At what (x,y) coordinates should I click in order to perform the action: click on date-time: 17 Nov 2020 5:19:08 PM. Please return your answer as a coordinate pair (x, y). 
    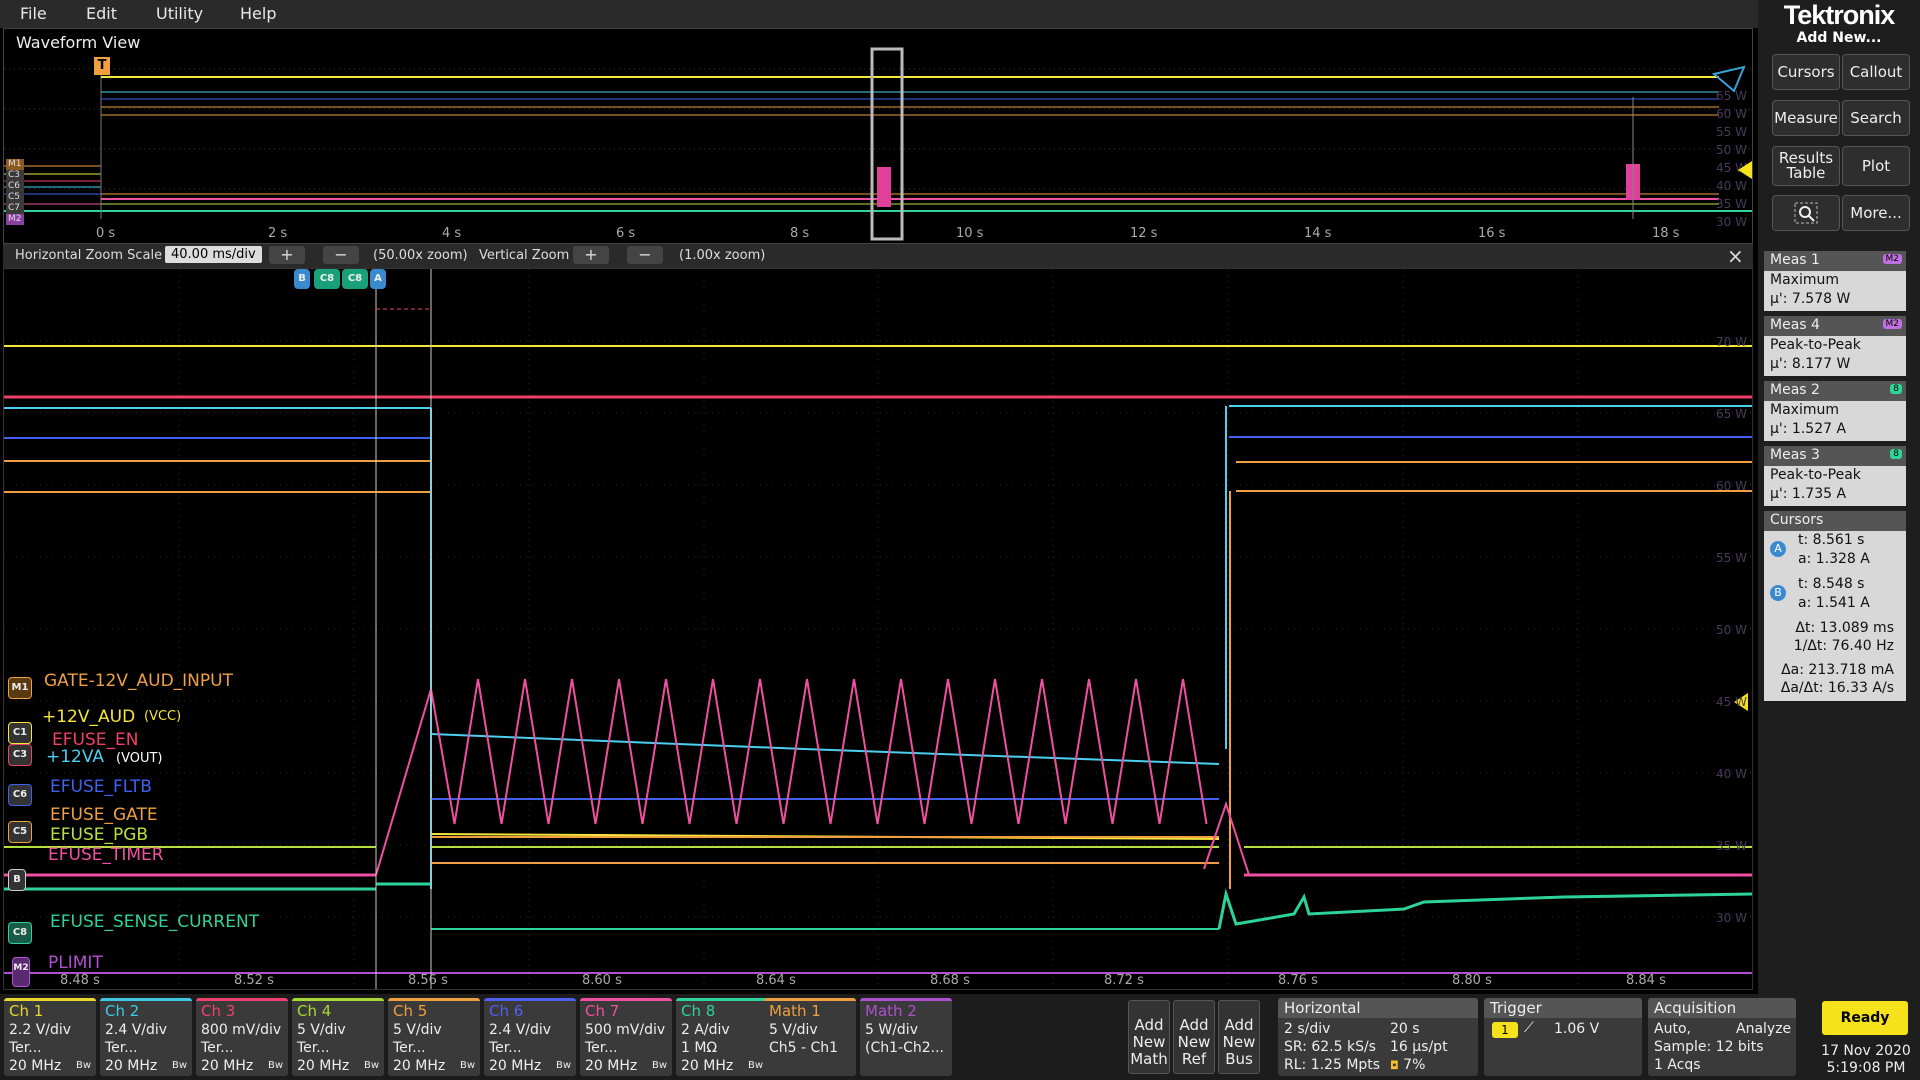
    Looking at the image, I should click on (1866, 1060).